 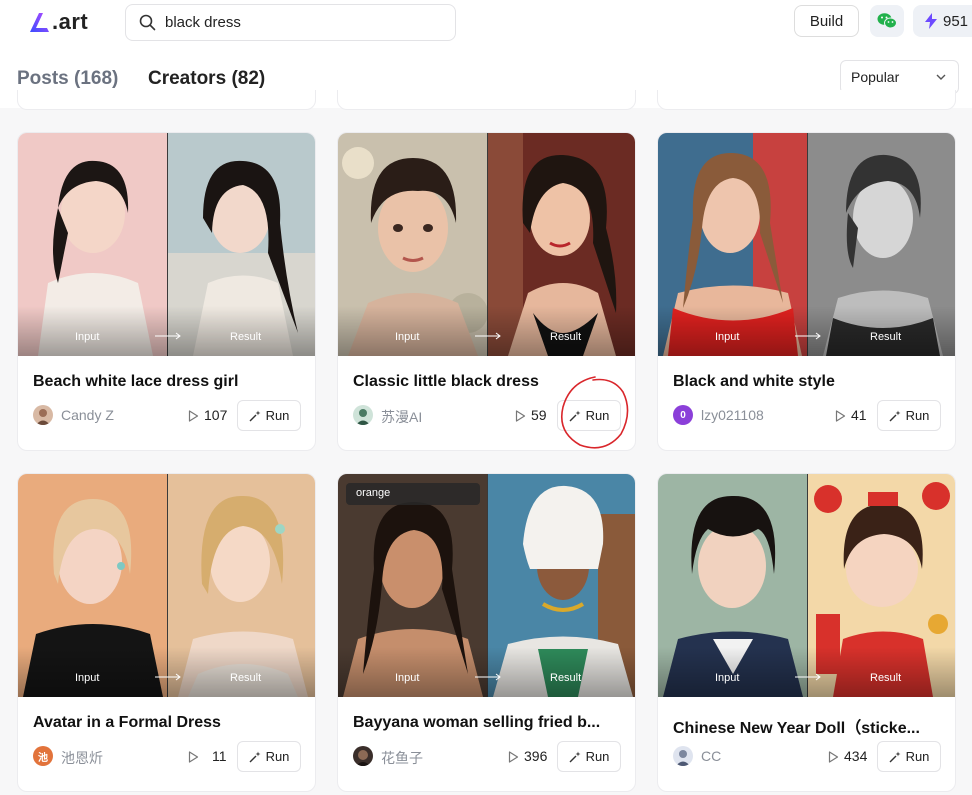 I want to click on credits-count: 951, so click(x=956, y=21).